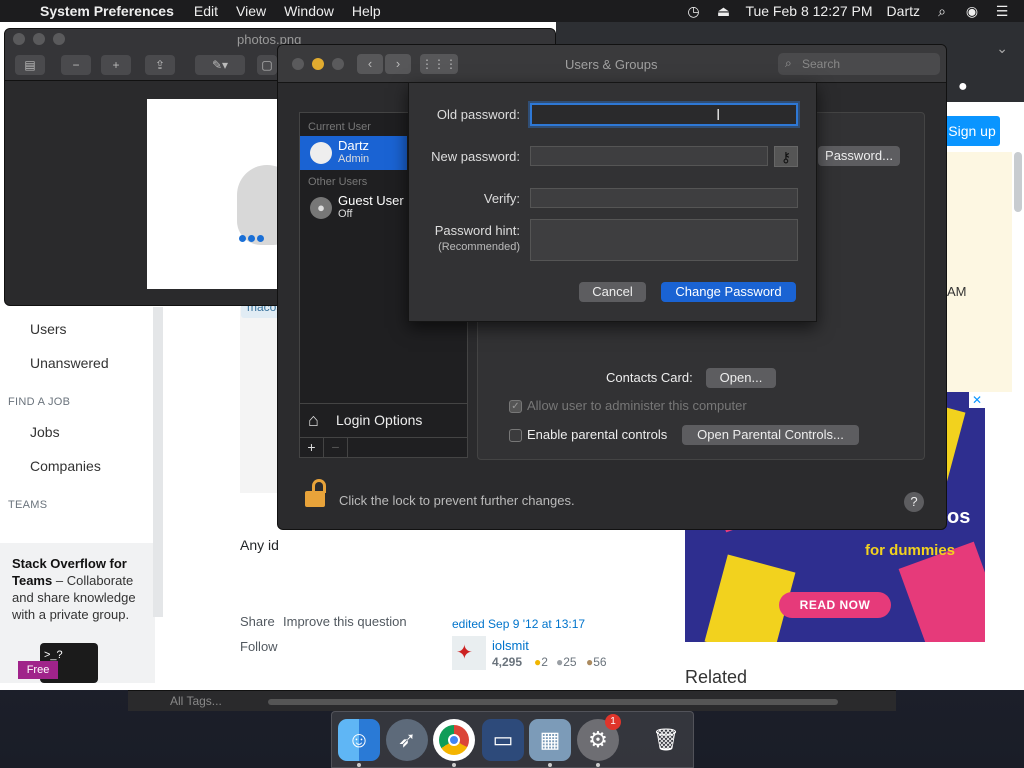 The width and height of the screenshot is (1024, 768). I want to click on clock: Tue Feb 8 12:27 PM, so click(808, 11).